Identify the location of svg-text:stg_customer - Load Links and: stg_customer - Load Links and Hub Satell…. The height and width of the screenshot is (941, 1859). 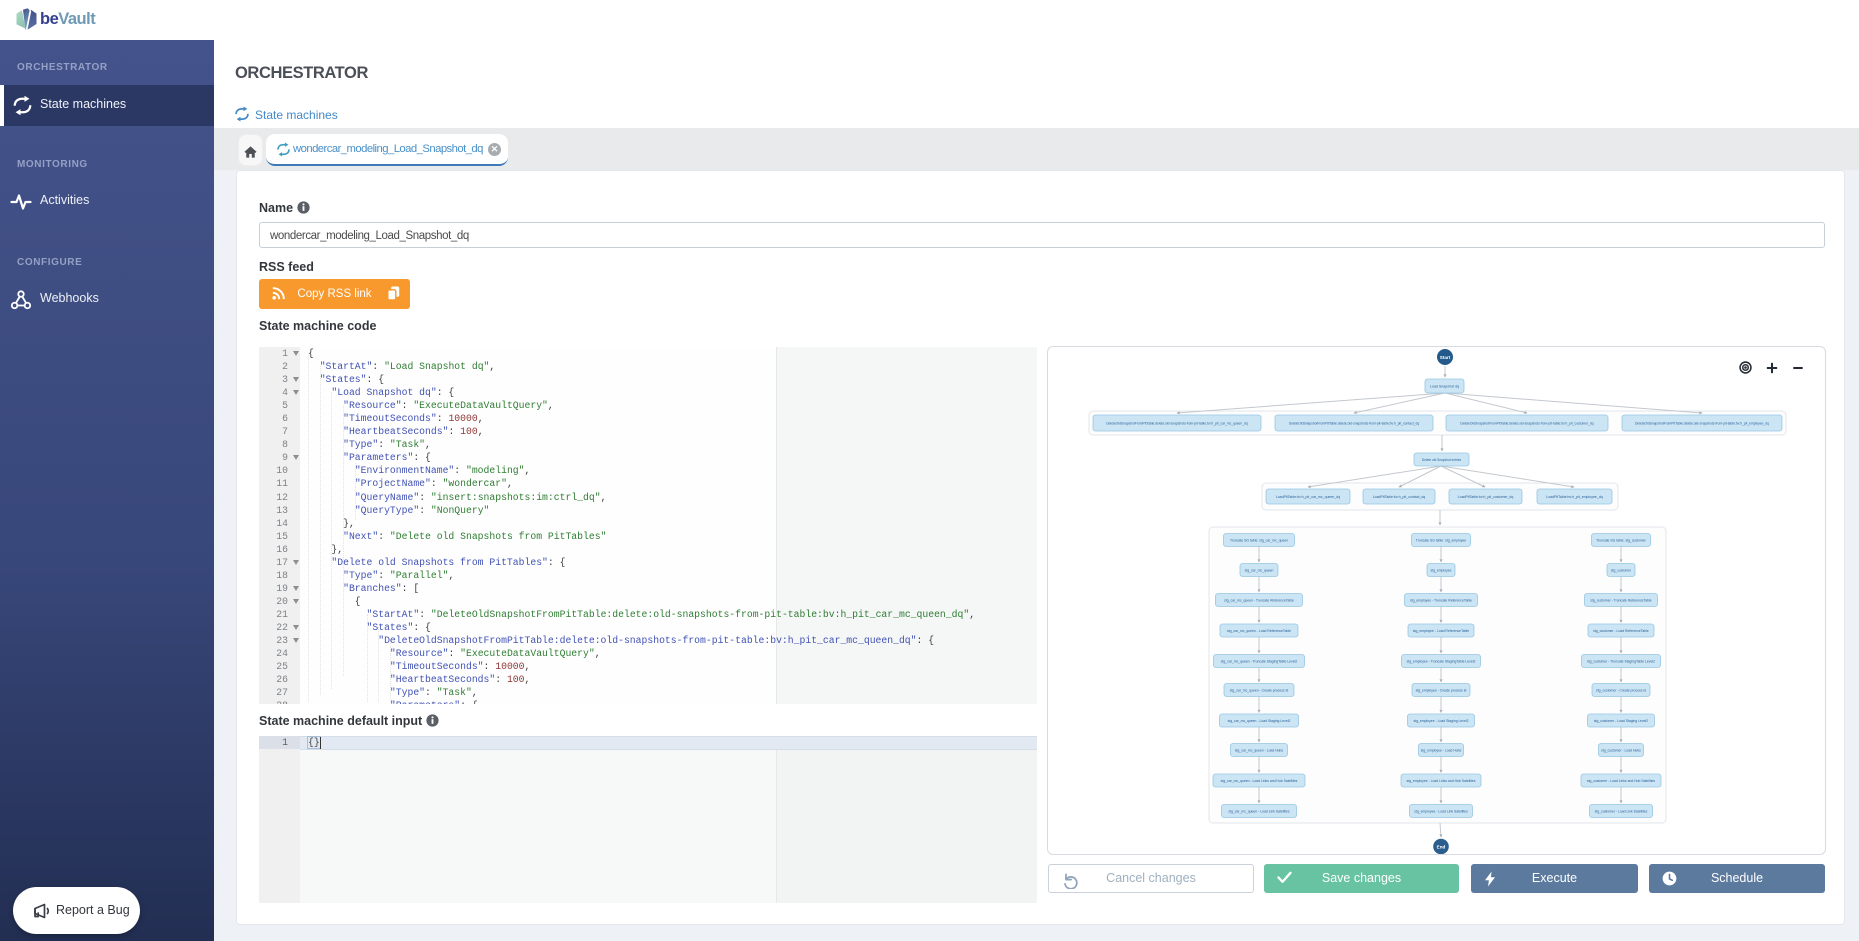
(1621, 781).